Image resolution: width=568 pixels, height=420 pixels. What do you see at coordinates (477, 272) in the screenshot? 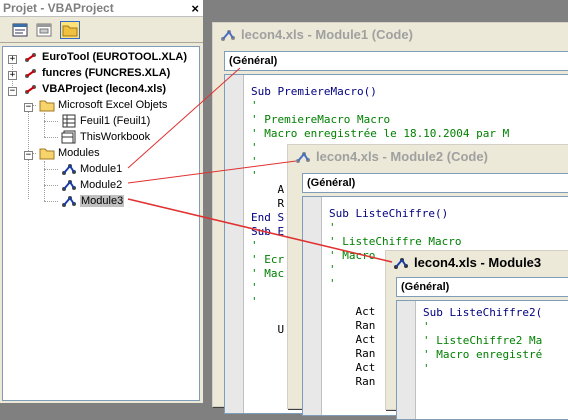
I see `code-window-title-module3: lecon4.xls - Module3 (Code` at bounding box center [477, 272].